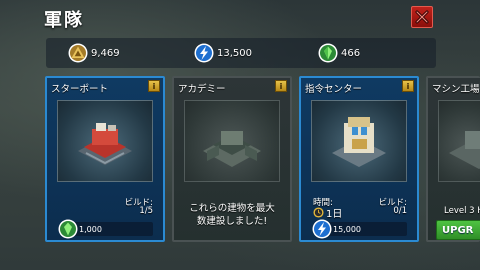 The image size is (480, 270). What do you see at coordinates (462, 211) in the screenshot?
I see `level-requirement: Level 3 H` at bounding box center [462, 211].